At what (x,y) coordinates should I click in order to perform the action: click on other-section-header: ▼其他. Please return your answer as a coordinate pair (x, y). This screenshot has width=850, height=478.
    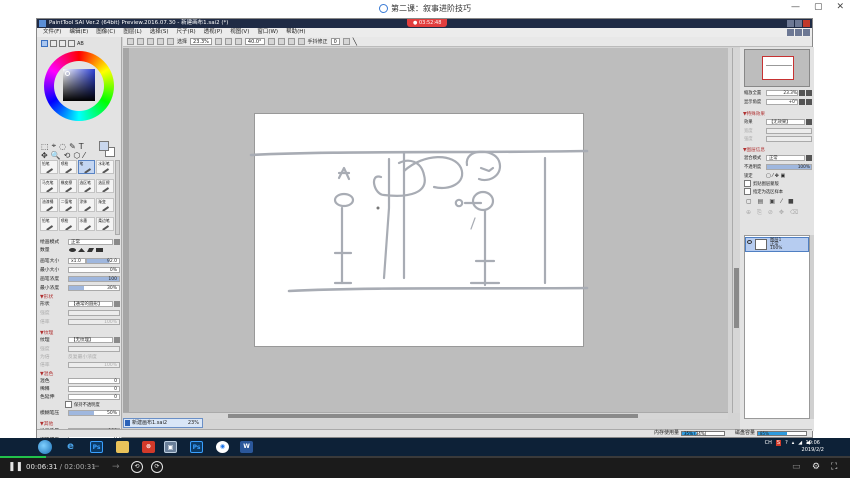
    Looking at the image, I should click on (46, 423).